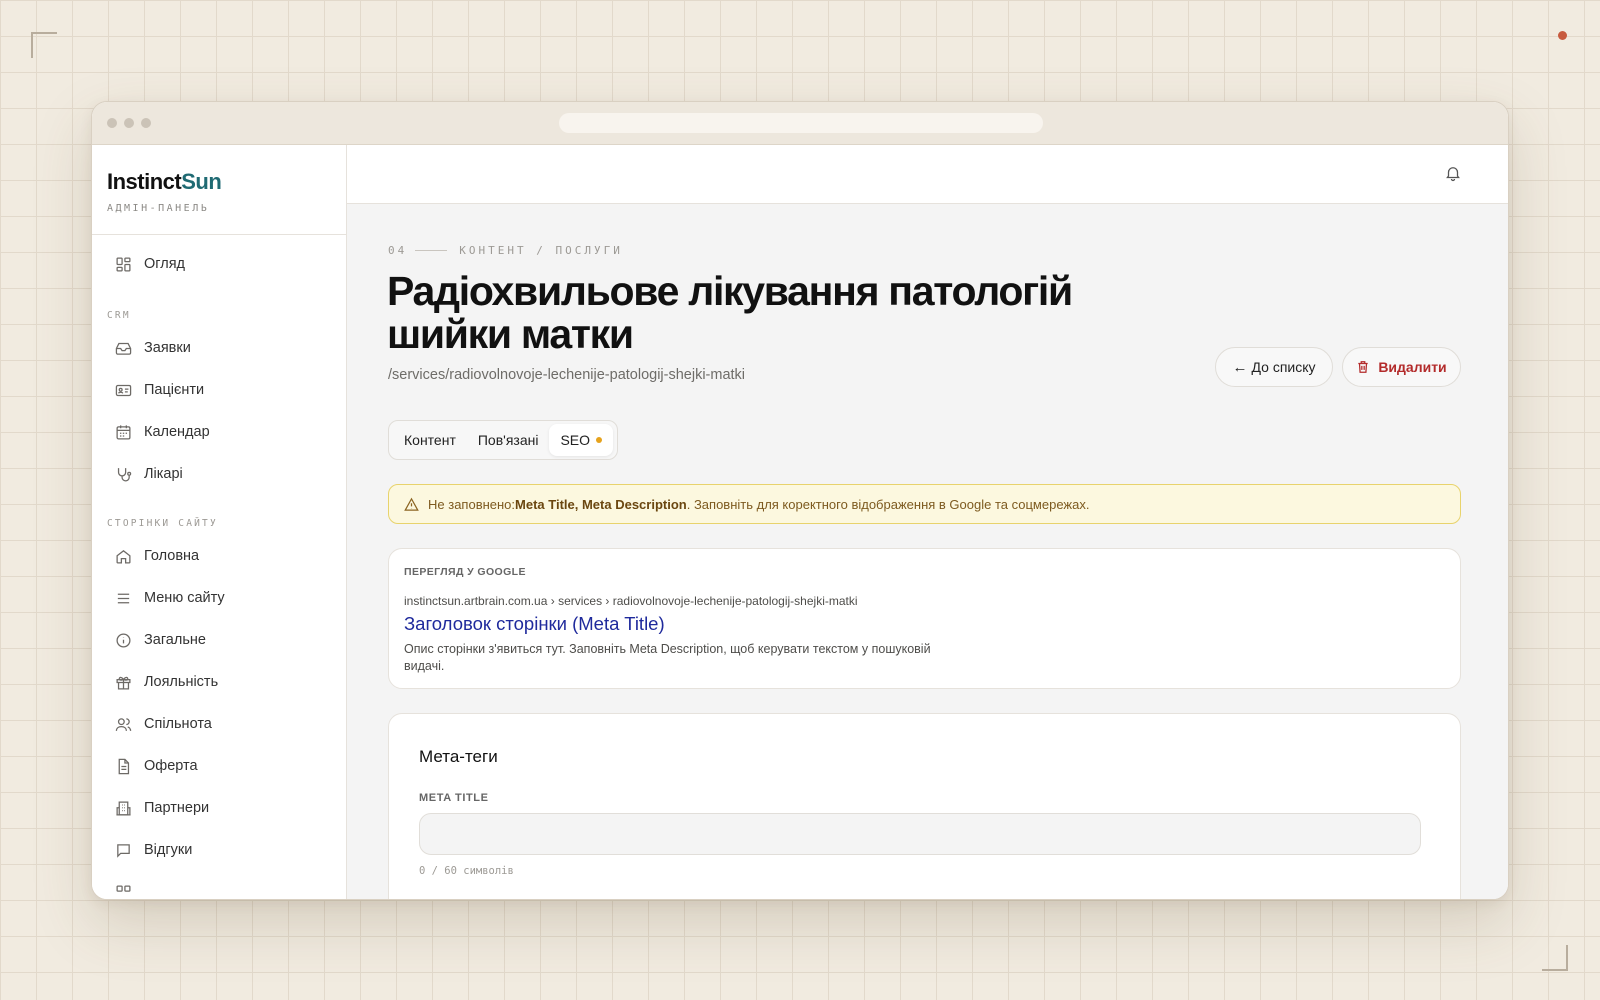 The height and width of the screenshot is (1000, 1600). I want to click on sidebar-item-label: Календар, so click(177, 432).